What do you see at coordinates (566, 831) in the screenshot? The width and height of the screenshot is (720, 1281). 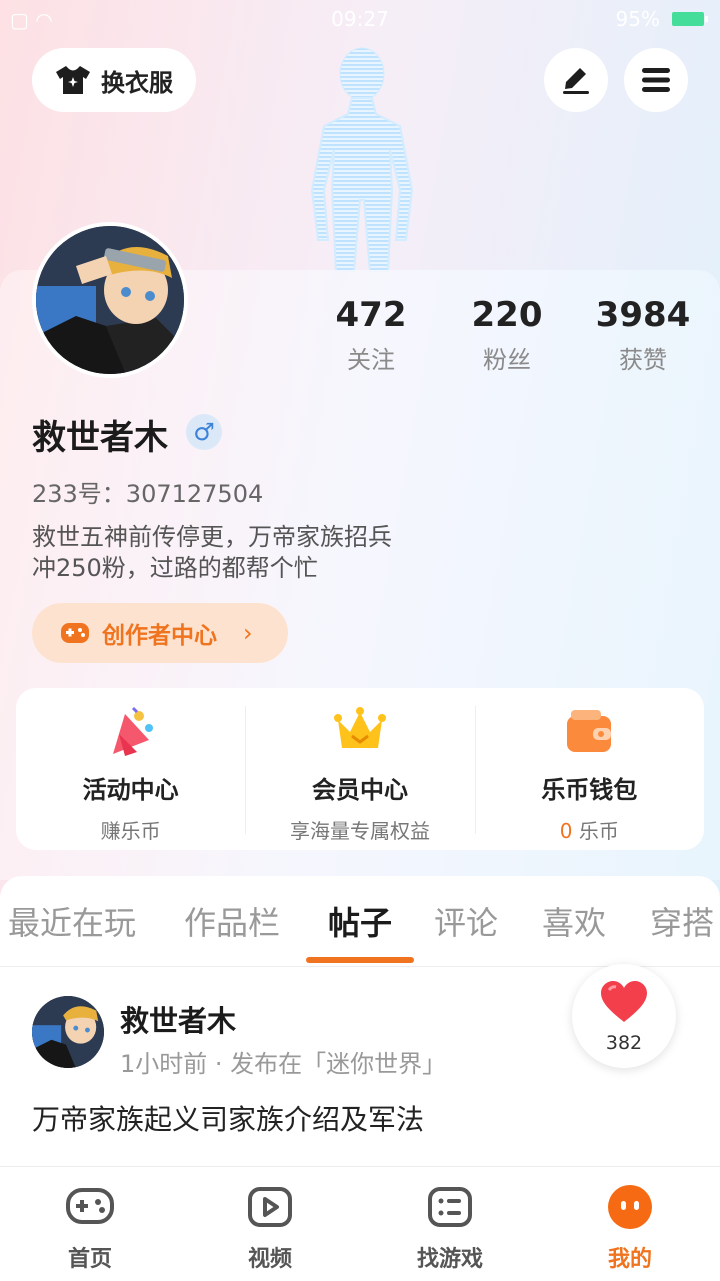 I see `wallet-balance: 0` at bounding box center [566, 831].